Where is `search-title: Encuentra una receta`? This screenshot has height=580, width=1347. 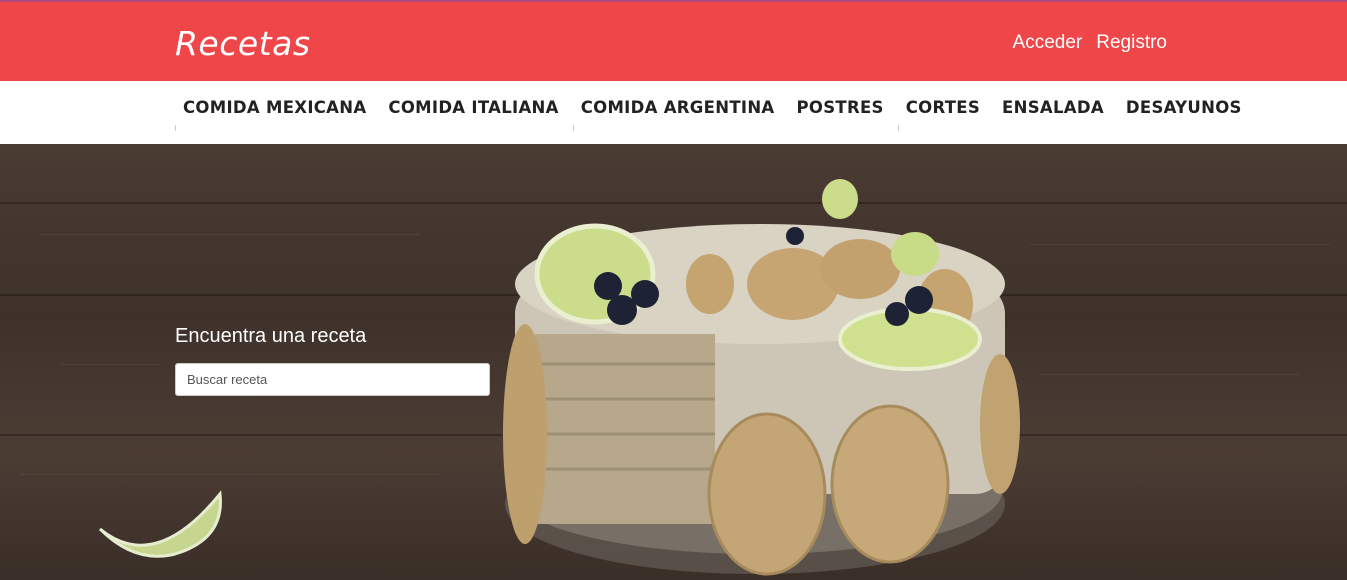
search-title: Encuentra una receta is located at coordinates (271, 336).